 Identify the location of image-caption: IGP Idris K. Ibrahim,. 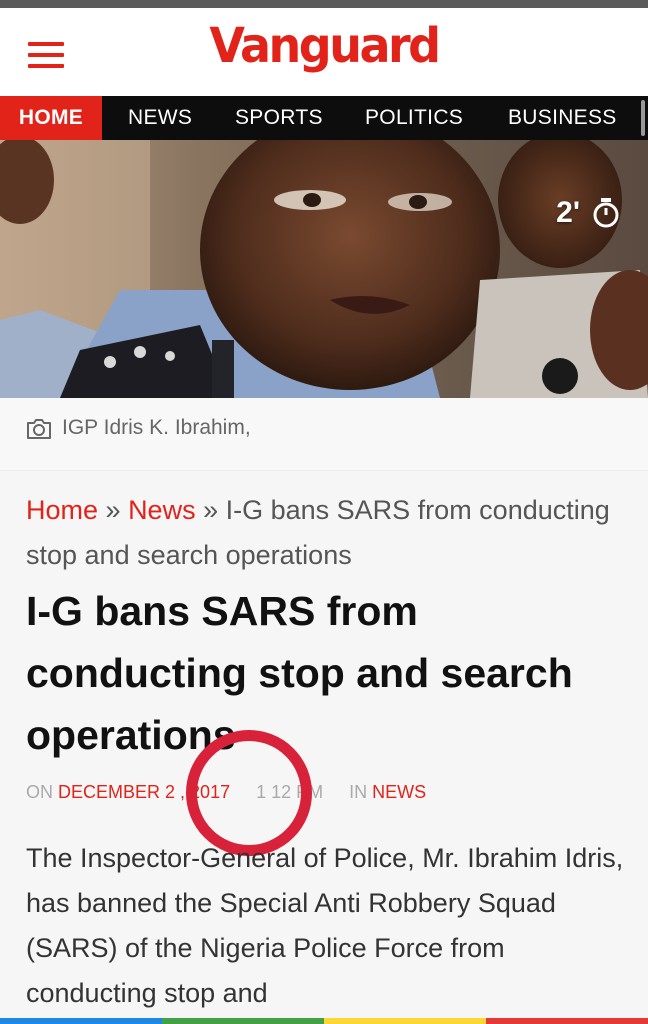
(324, 434).